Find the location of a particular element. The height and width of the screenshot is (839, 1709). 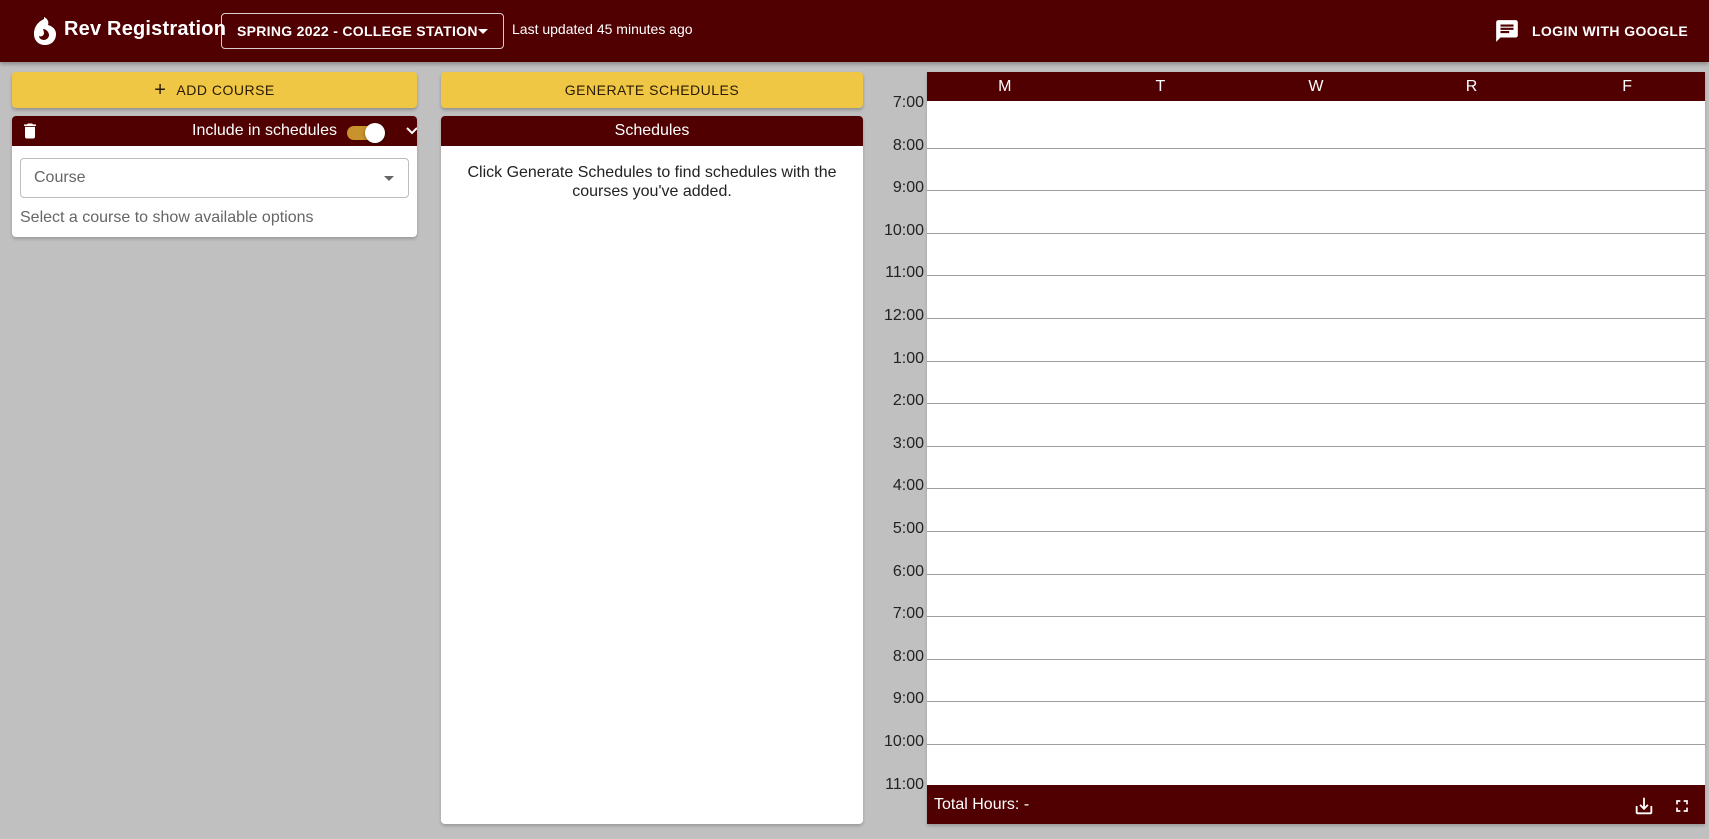

trash-icon is located at coordinates (30, 131).